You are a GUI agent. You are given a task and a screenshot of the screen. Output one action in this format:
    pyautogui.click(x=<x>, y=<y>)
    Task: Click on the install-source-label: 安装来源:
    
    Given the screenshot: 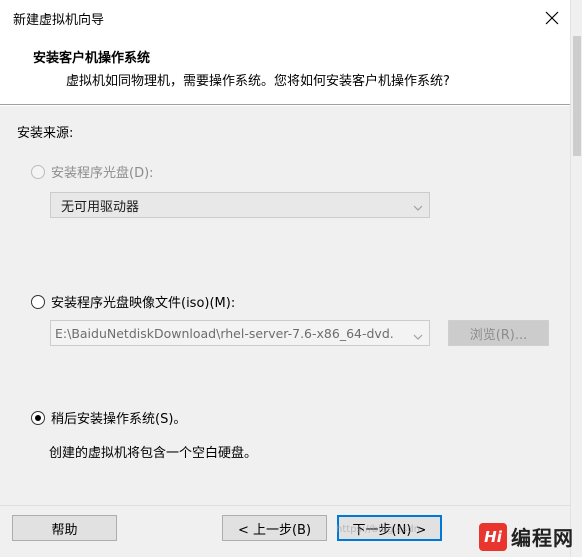 What is the action you would take?
    pyautogui.click(x=45, y=133)
    